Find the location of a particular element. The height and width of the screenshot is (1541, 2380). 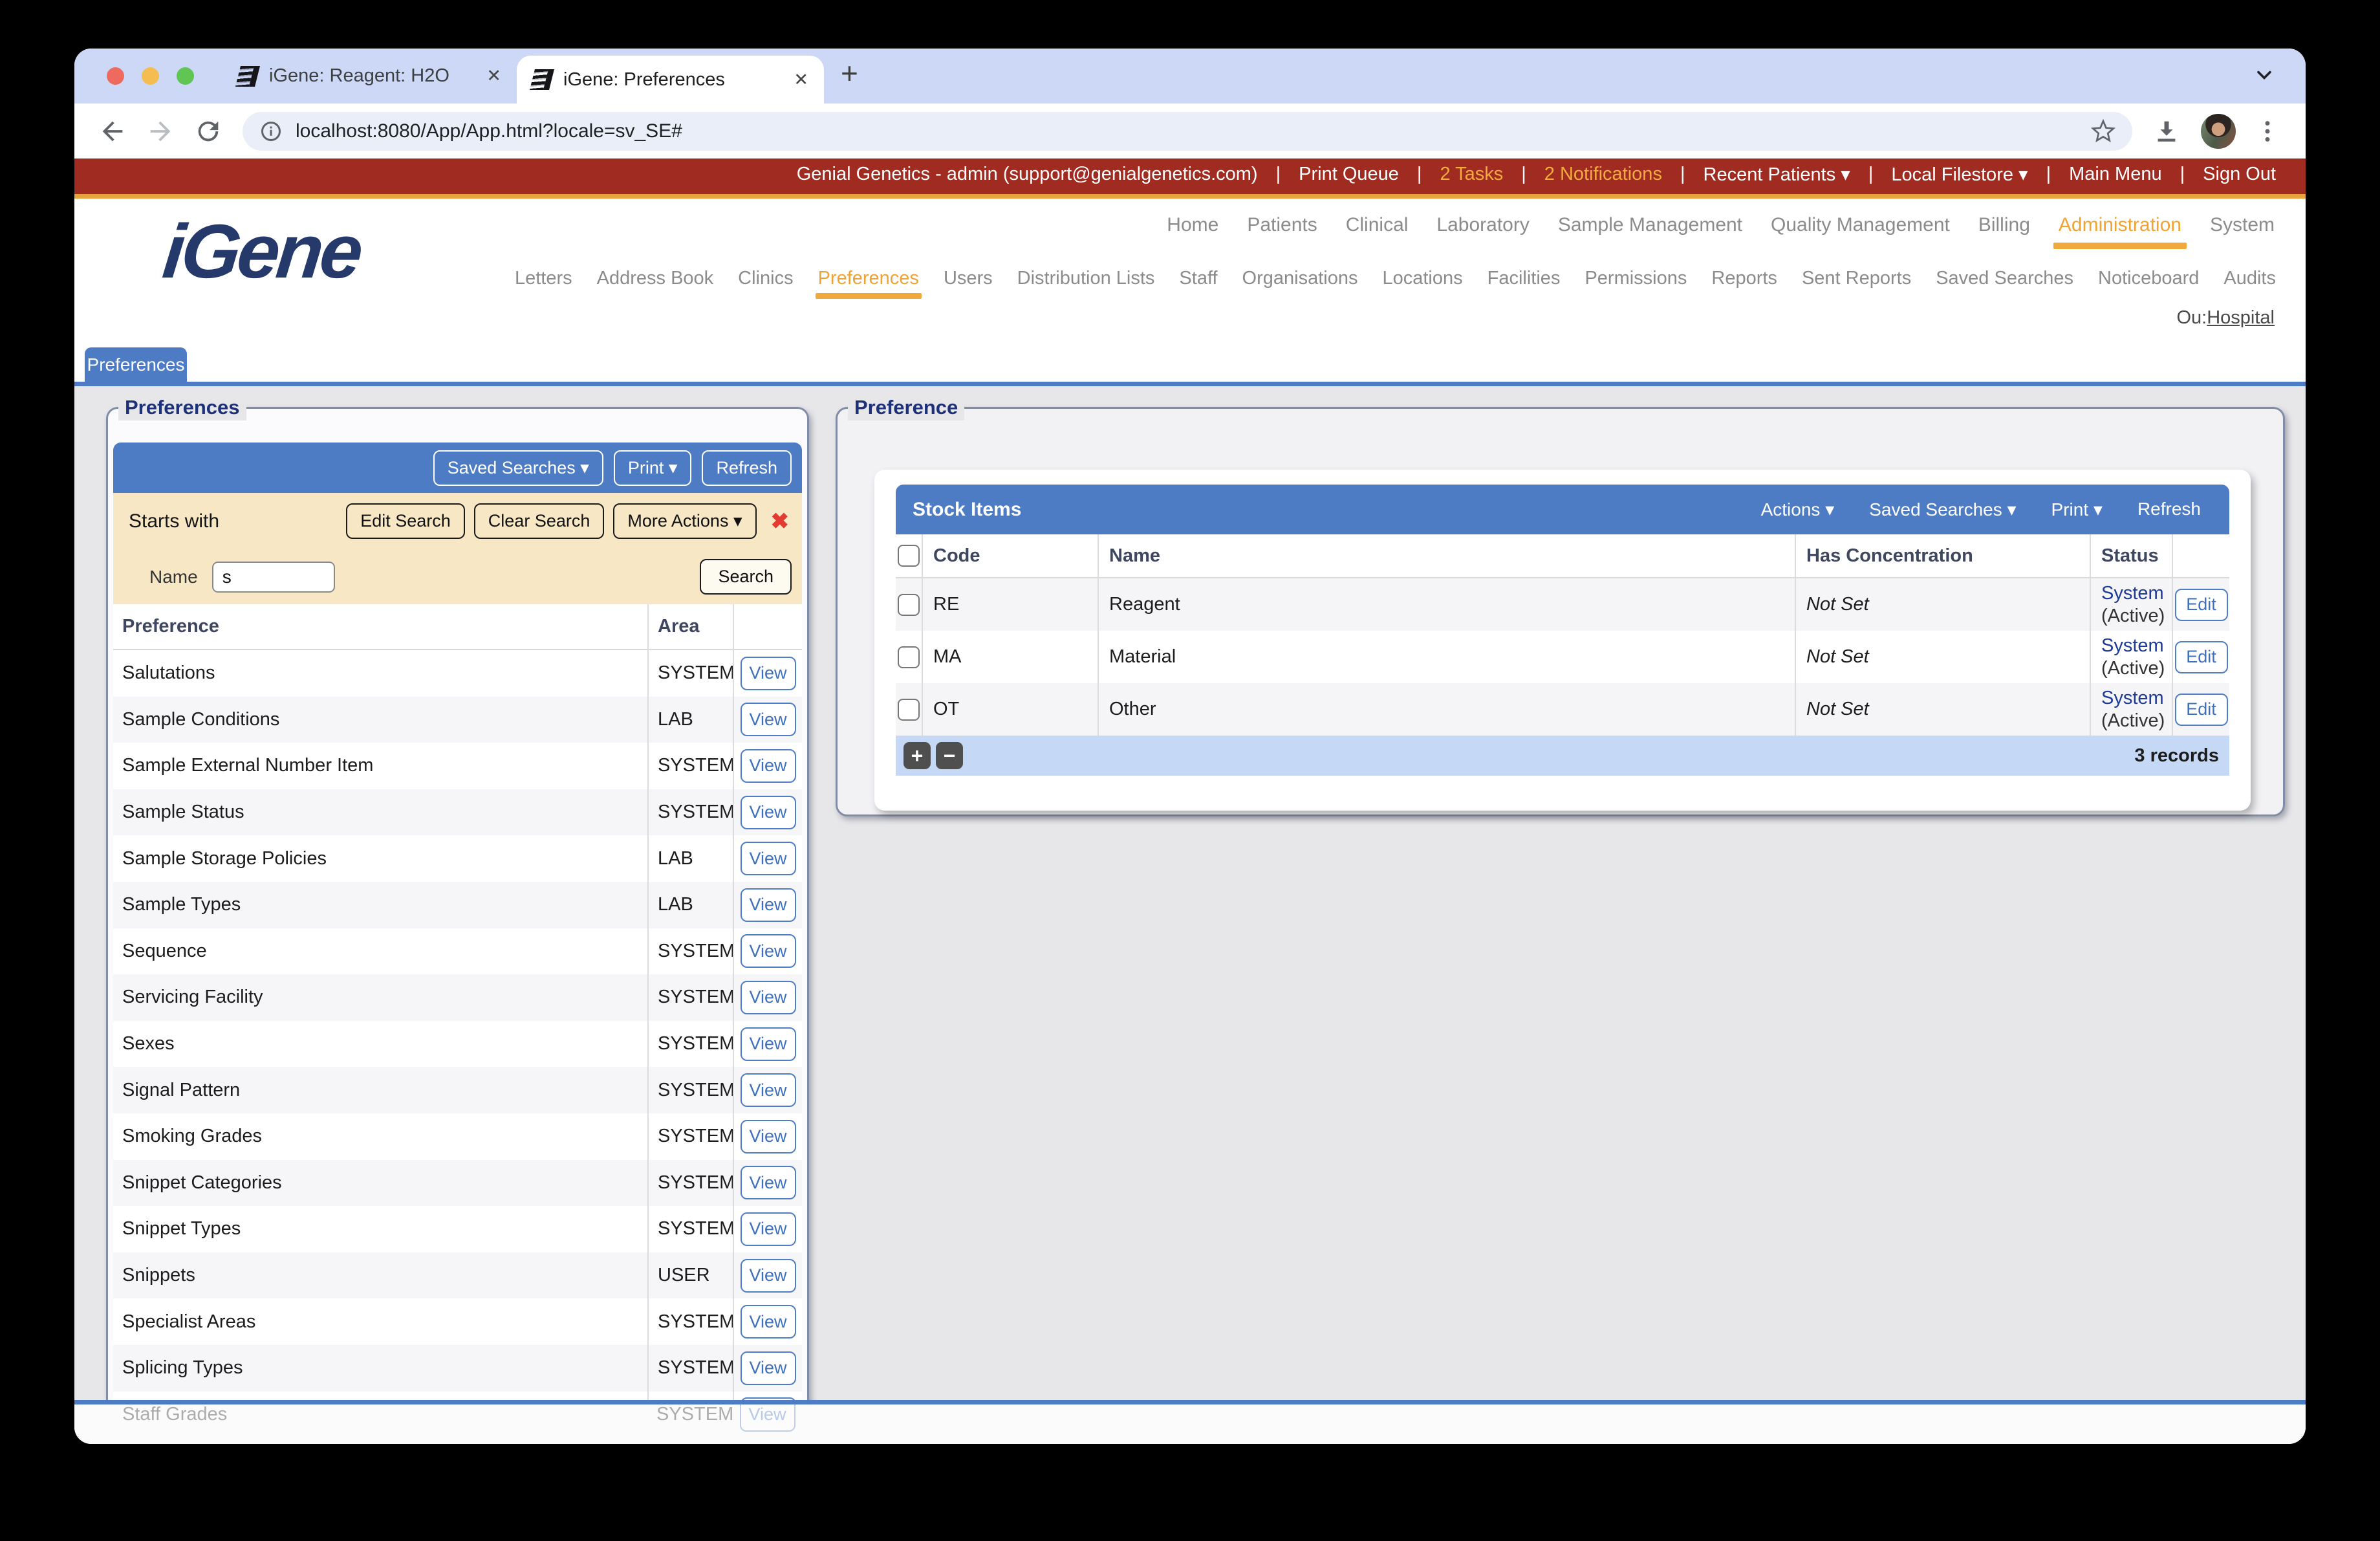

nav-organisations: Organisations is located at coordinates (1300, 278).